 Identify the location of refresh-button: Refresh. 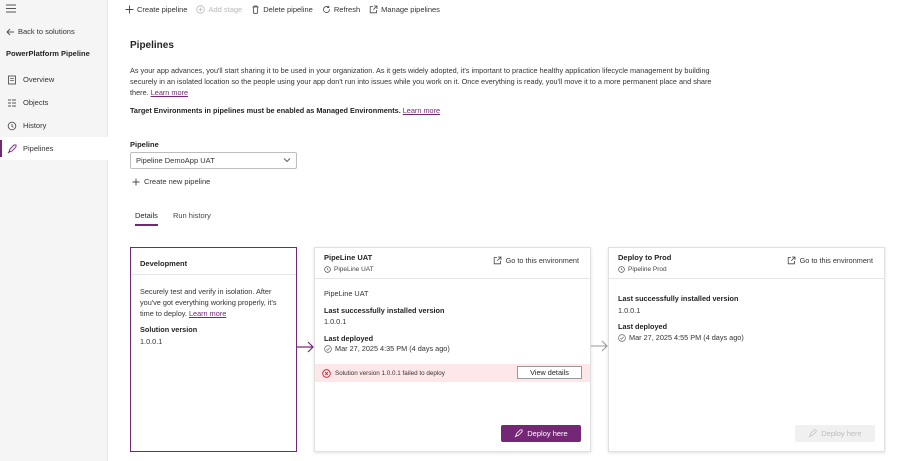
(341, 9).